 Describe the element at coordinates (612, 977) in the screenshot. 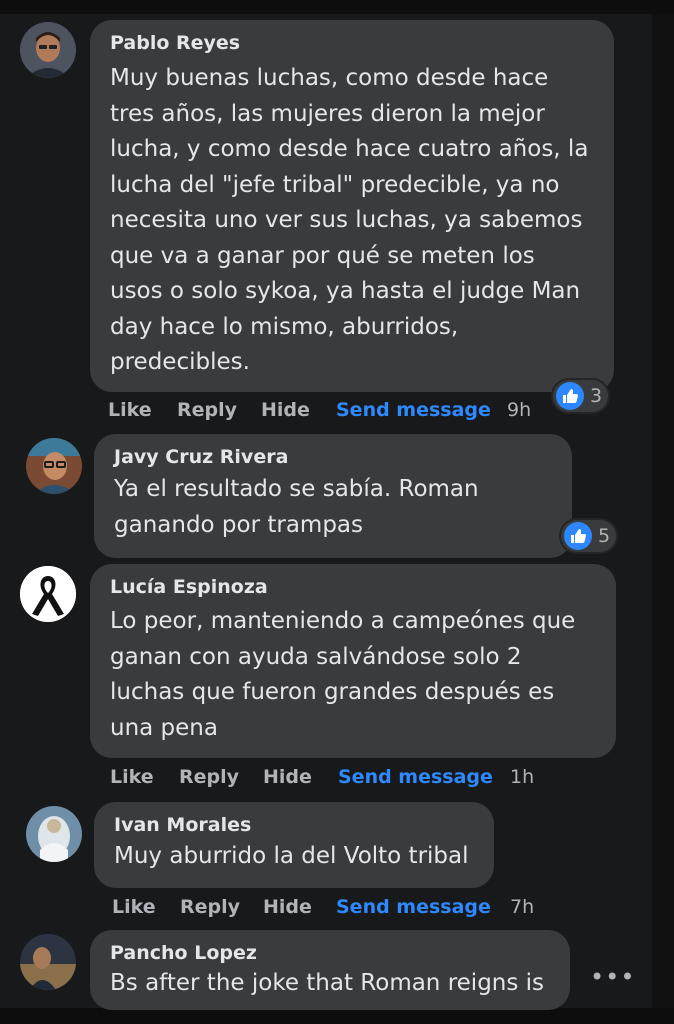

I see `more-options-icon: •••` at that location.